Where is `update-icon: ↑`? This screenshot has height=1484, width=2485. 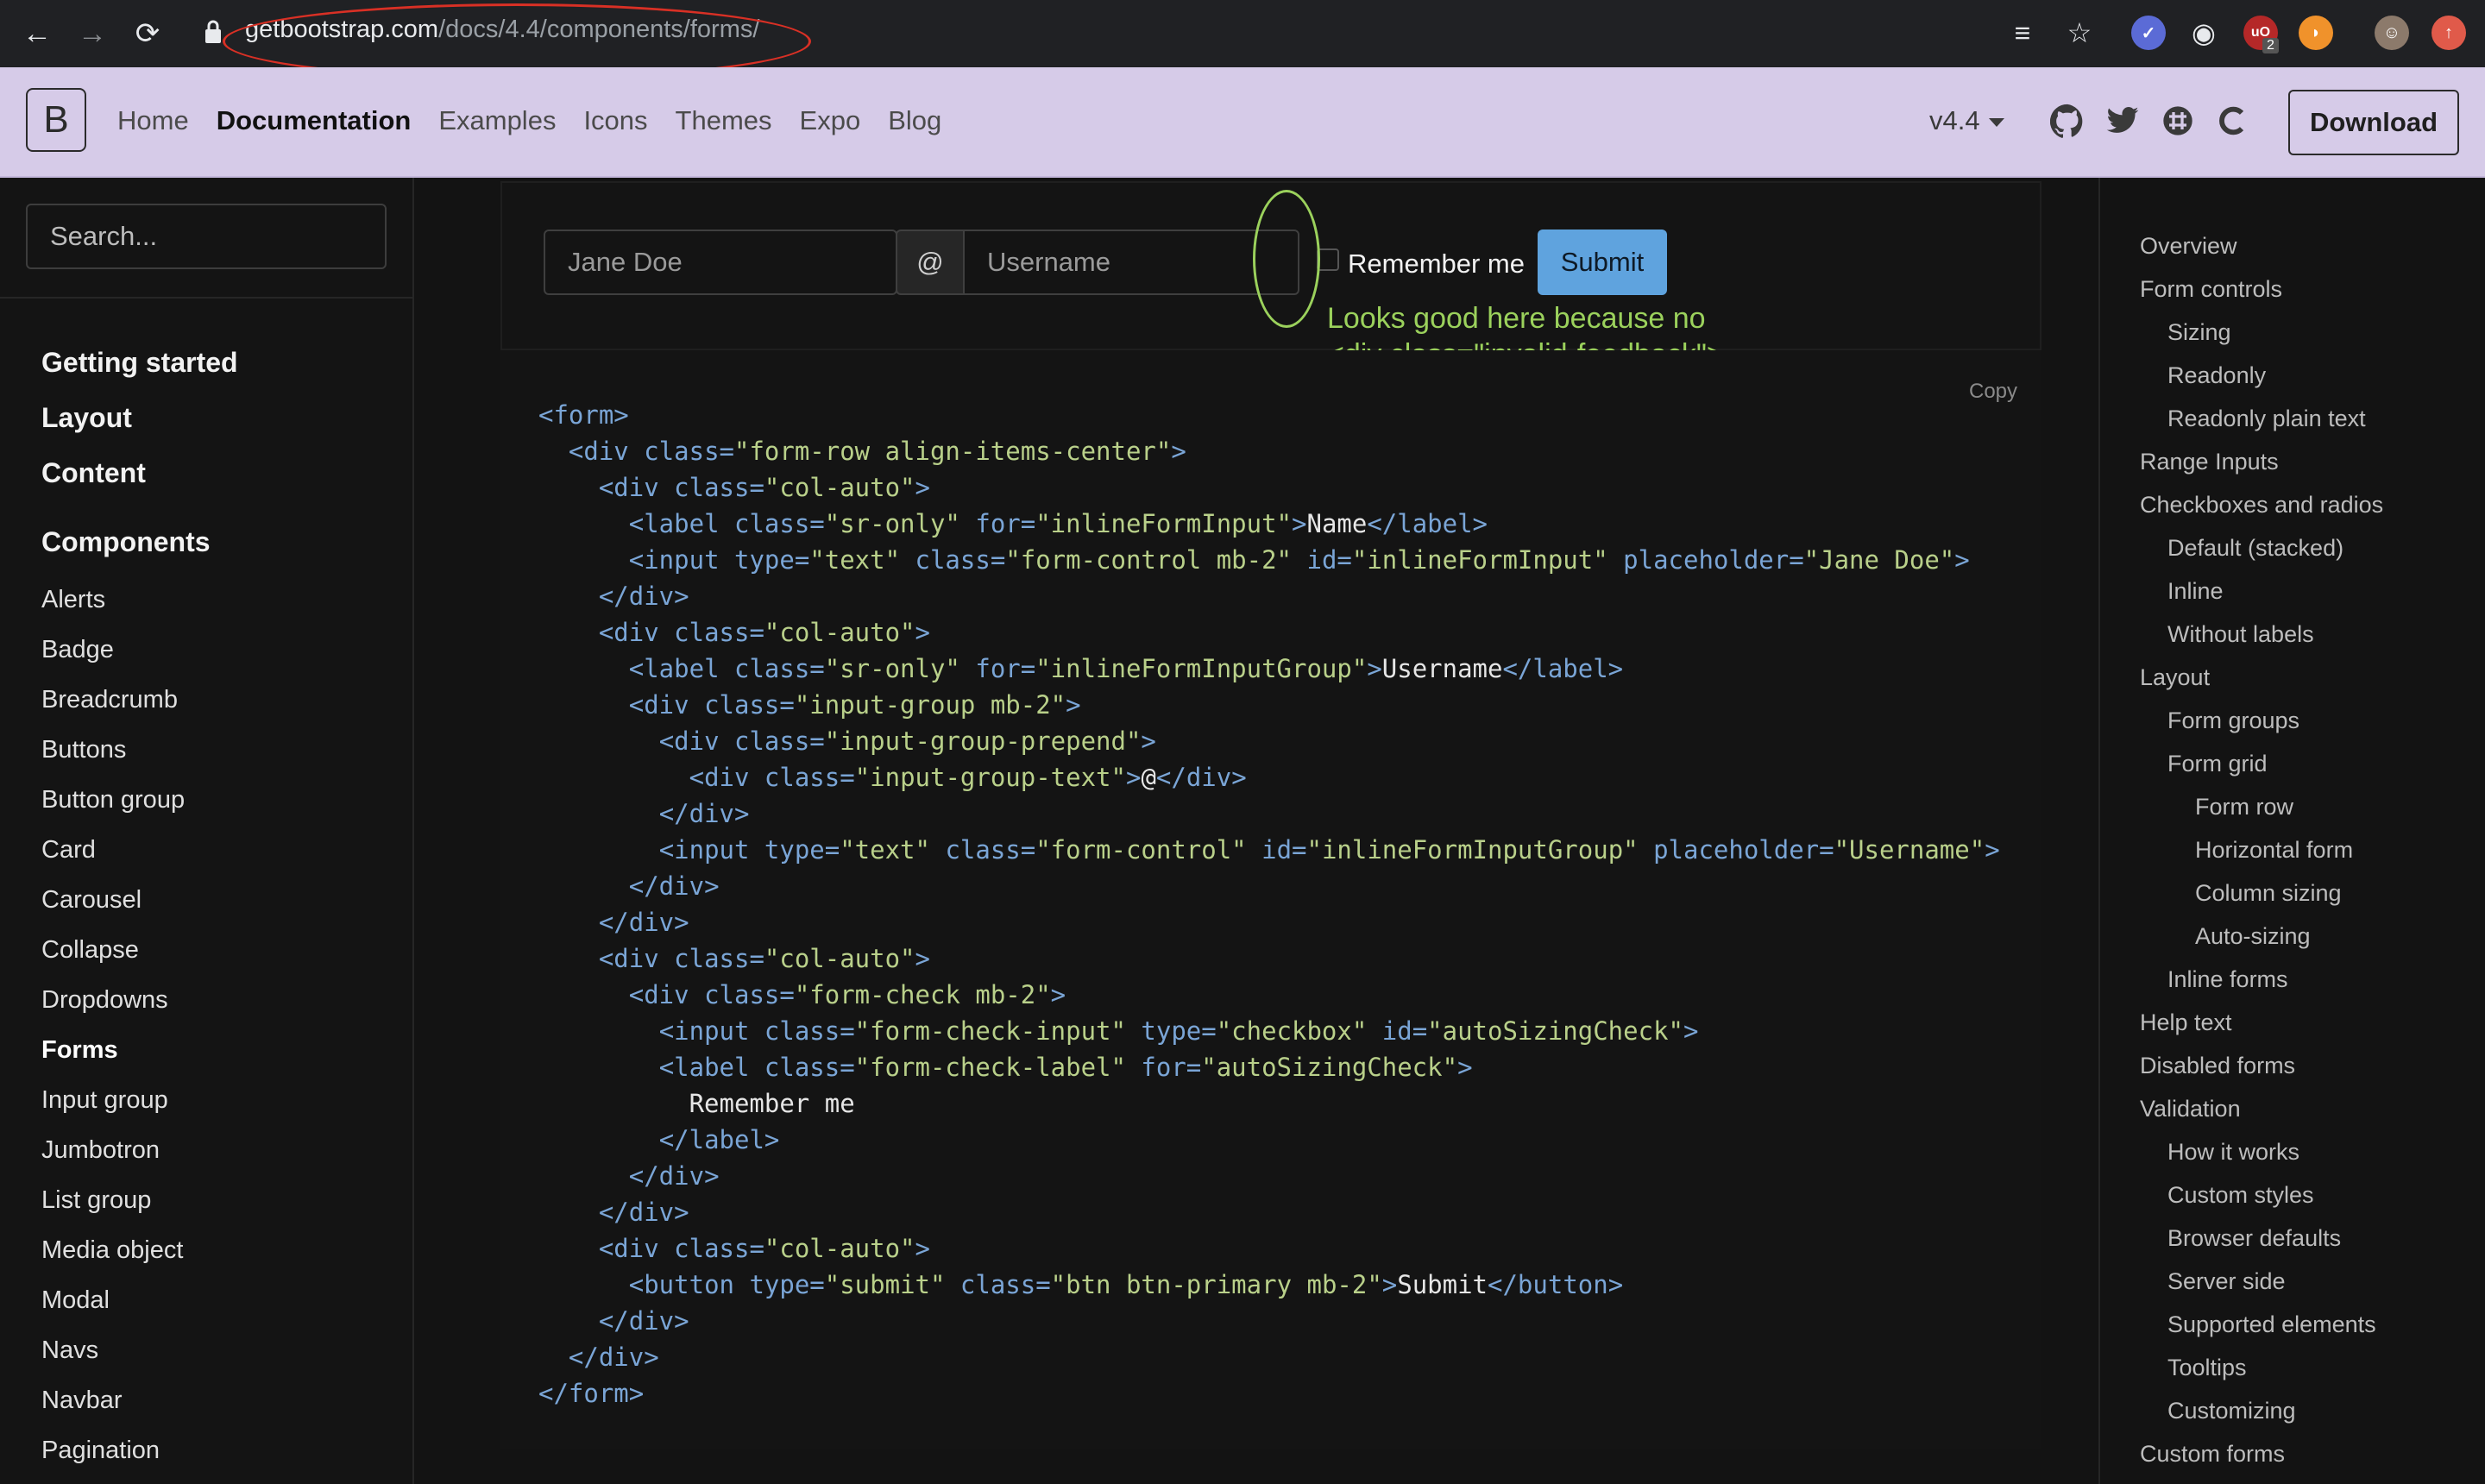 update-icon: ↑ is located at coordinates (2449, 33).